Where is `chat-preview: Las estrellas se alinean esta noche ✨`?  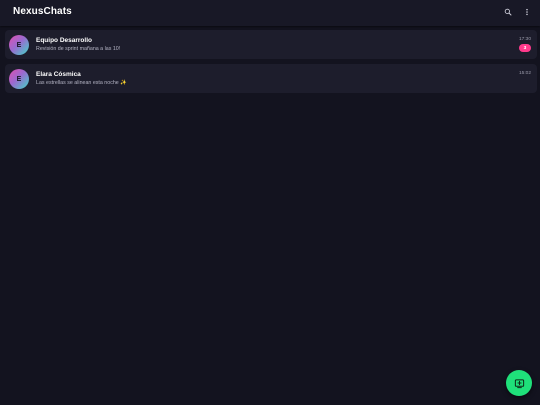 chat-preview: Las estrellas se alinean esta noche ✨ is located at coordinates (81, 83).